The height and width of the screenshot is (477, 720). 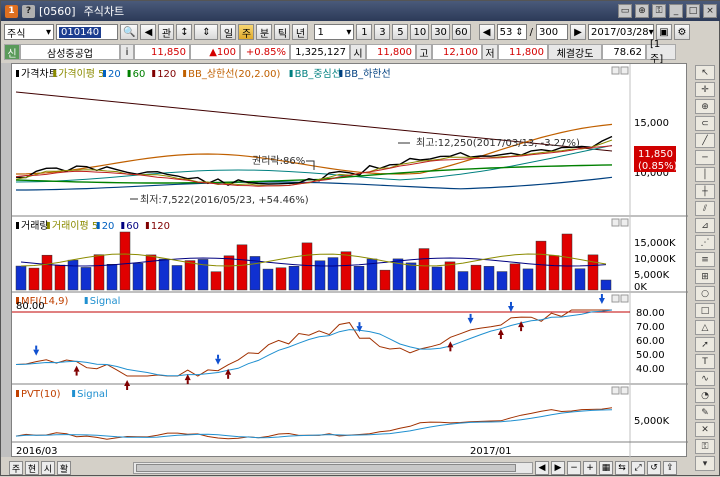 What do you see at coordinates (29, 32) in the screenshot?
I see `market-select: 주식 ▾` at bounding box center [29, 32].